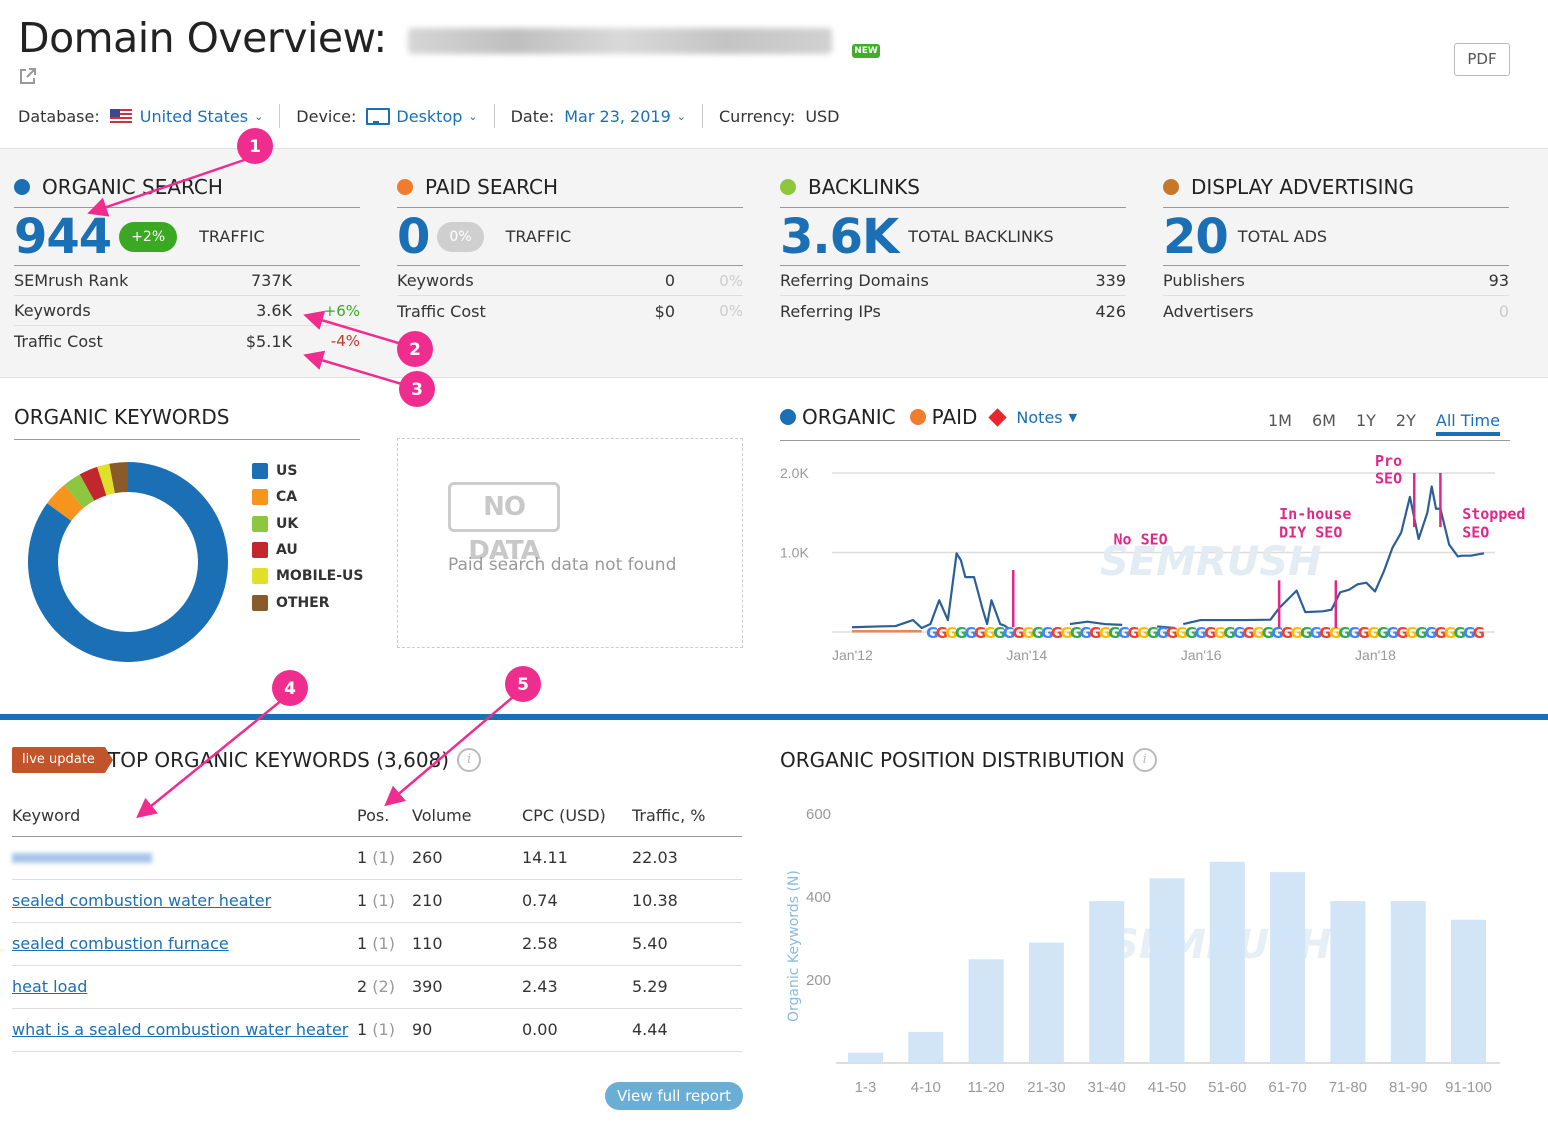 The height and width of the screenshot is (1122, 1548). Describe the element at coordinates (49, 986) in the screenshot. I see `keyword-link: heat load` at that location.